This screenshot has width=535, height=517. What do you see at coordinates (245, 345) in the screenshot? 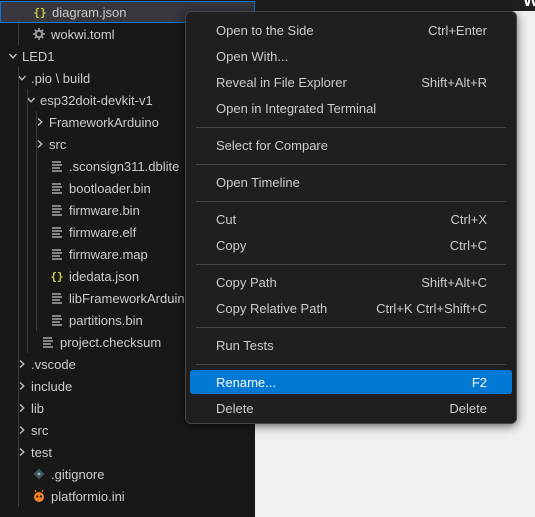
I see `menu-item-label: Run Tests` at bounding box center [245, 345].